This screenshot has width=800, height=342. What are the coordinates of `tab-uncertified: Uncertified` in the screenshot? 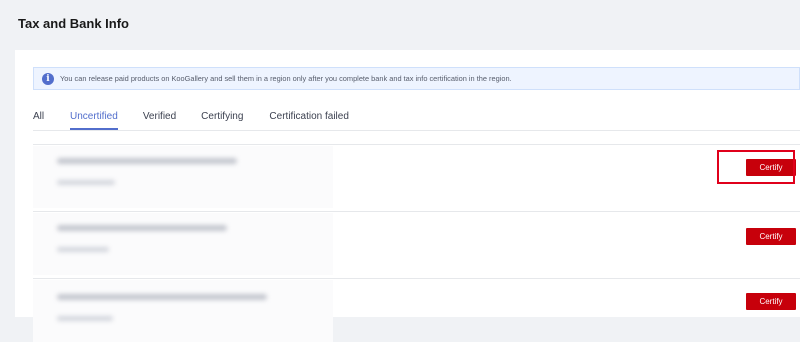 It's located at (94, 119).